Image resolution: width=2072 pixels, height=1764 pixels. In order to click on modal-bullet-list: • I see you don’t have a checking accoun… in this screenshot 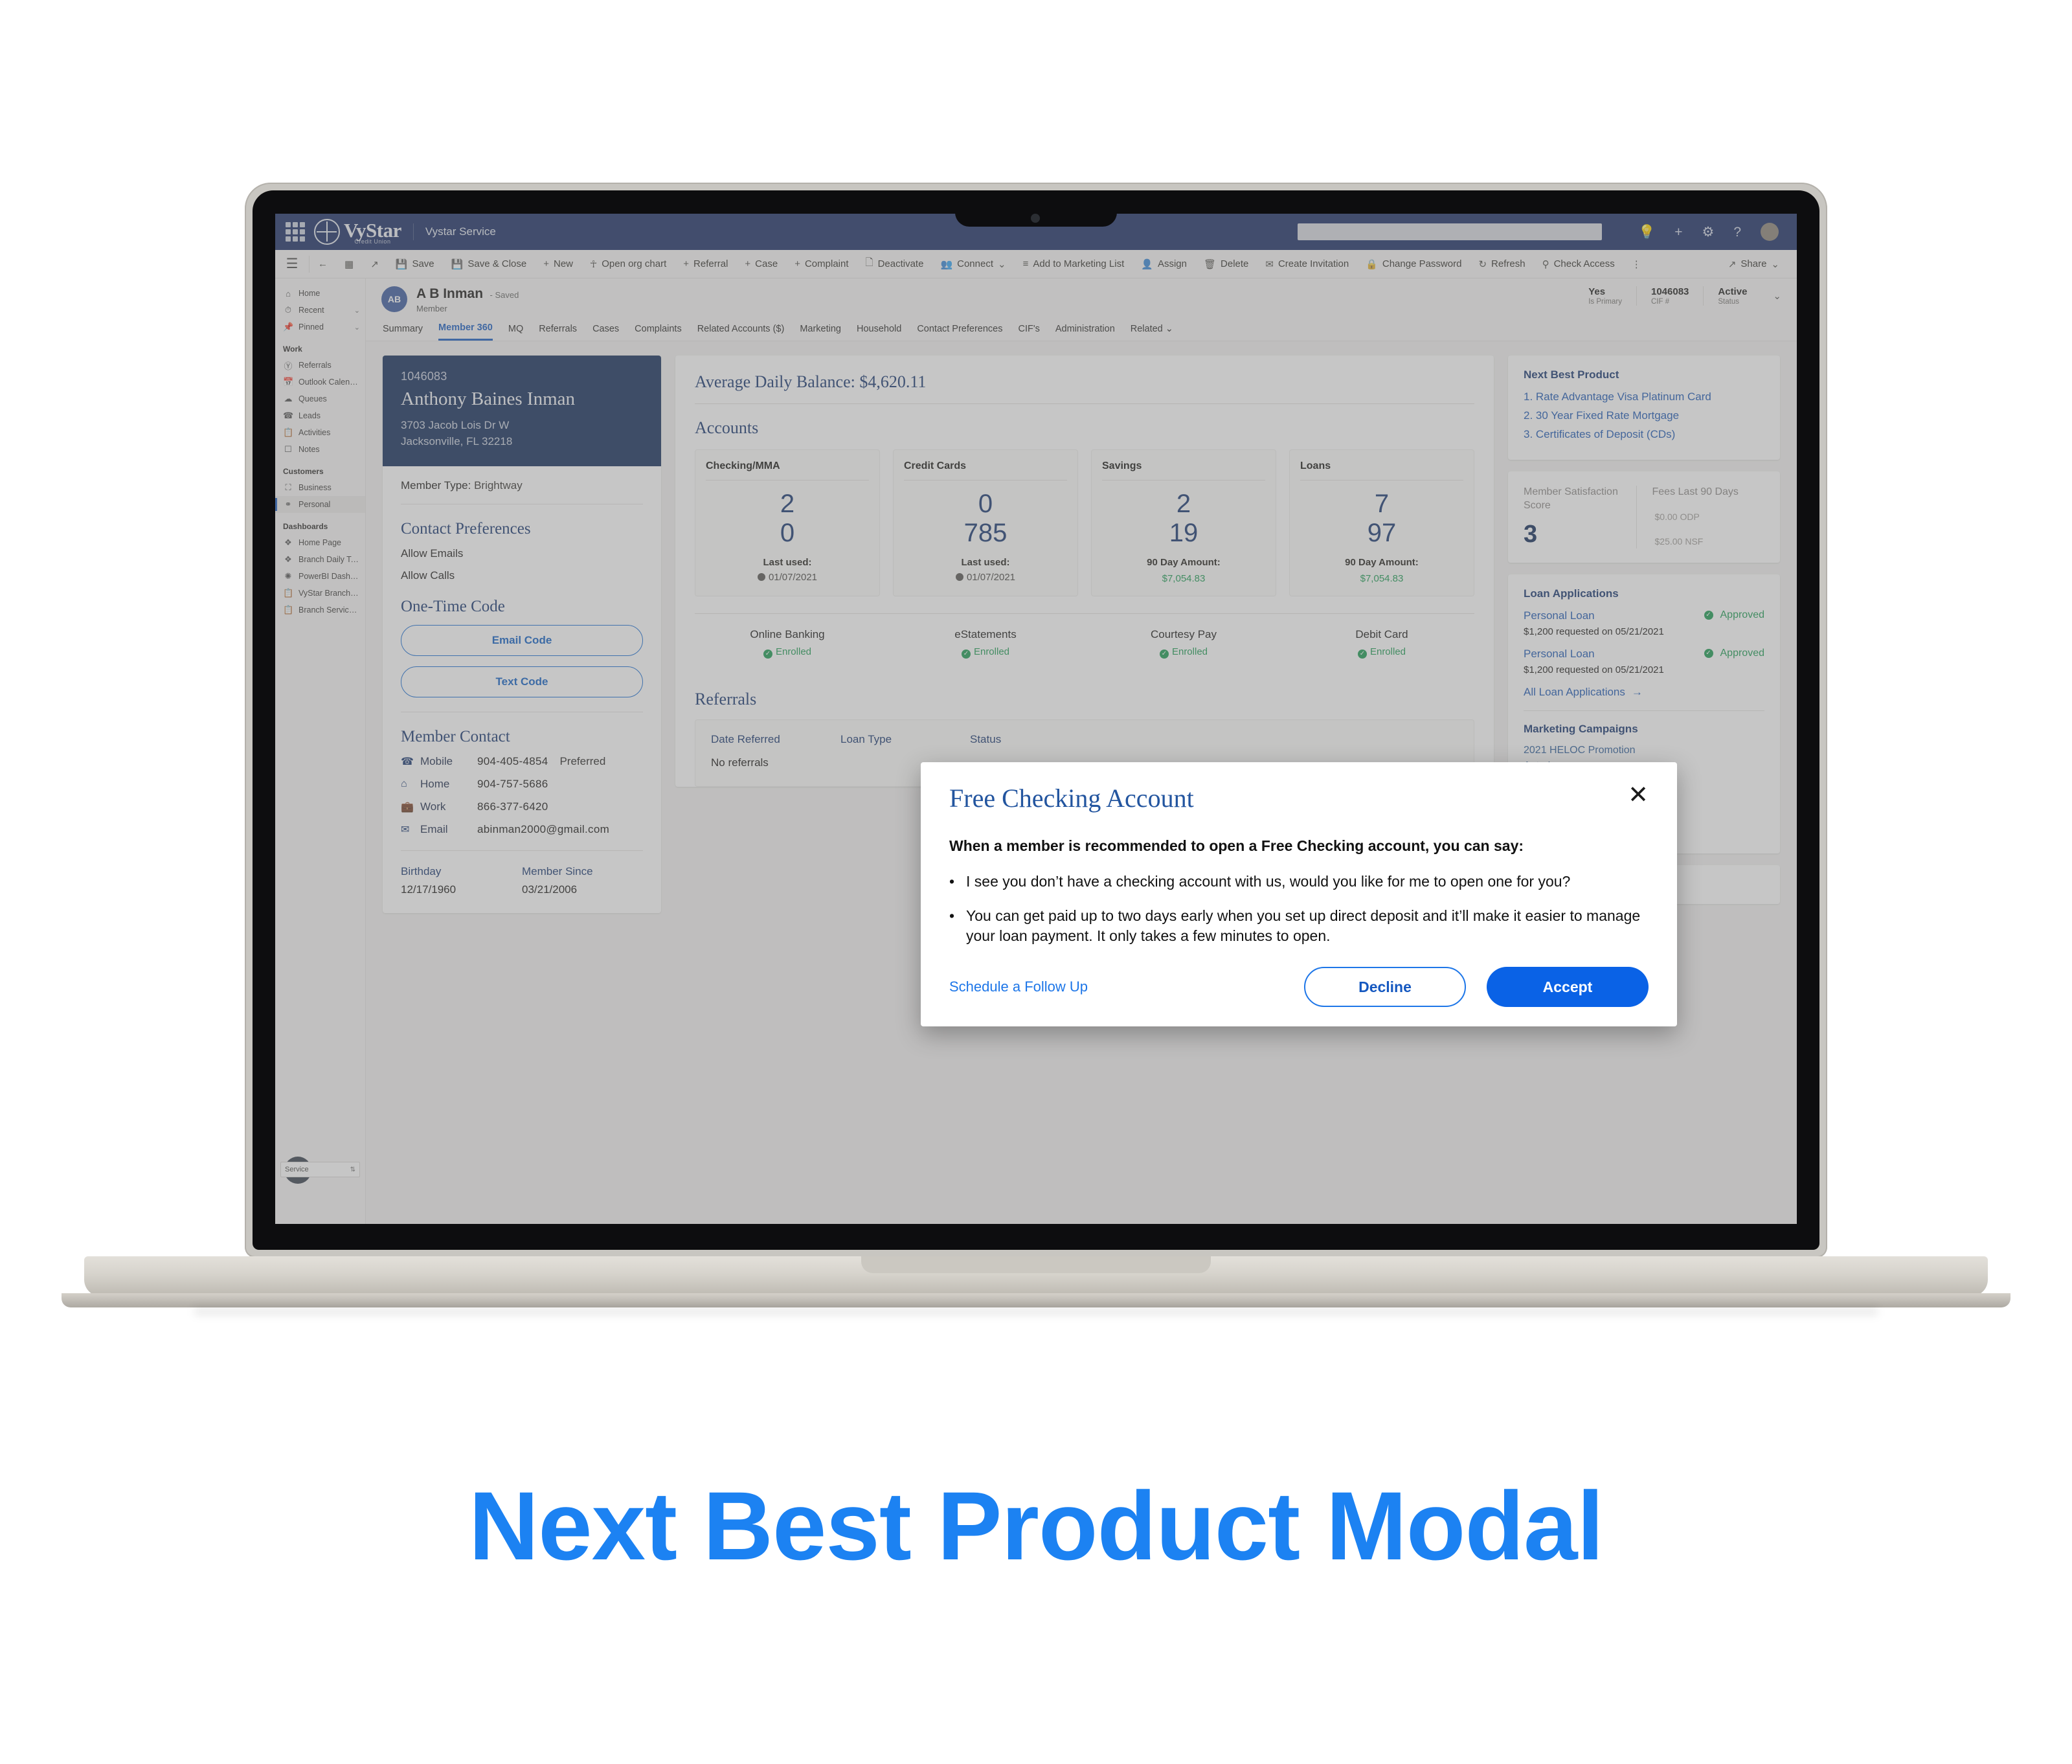, I will do `click(1299, 916)`.